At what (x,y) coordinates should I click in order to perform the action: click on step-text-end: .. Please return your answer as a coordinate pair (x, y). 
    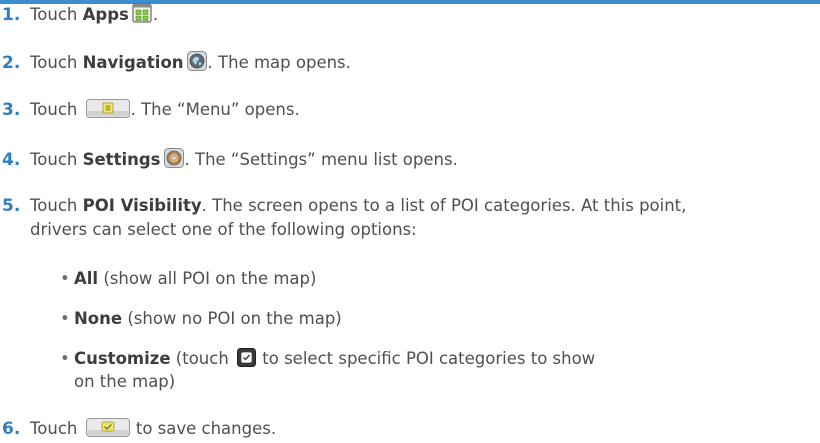
    Looking at the image, I should click on (155, 14).